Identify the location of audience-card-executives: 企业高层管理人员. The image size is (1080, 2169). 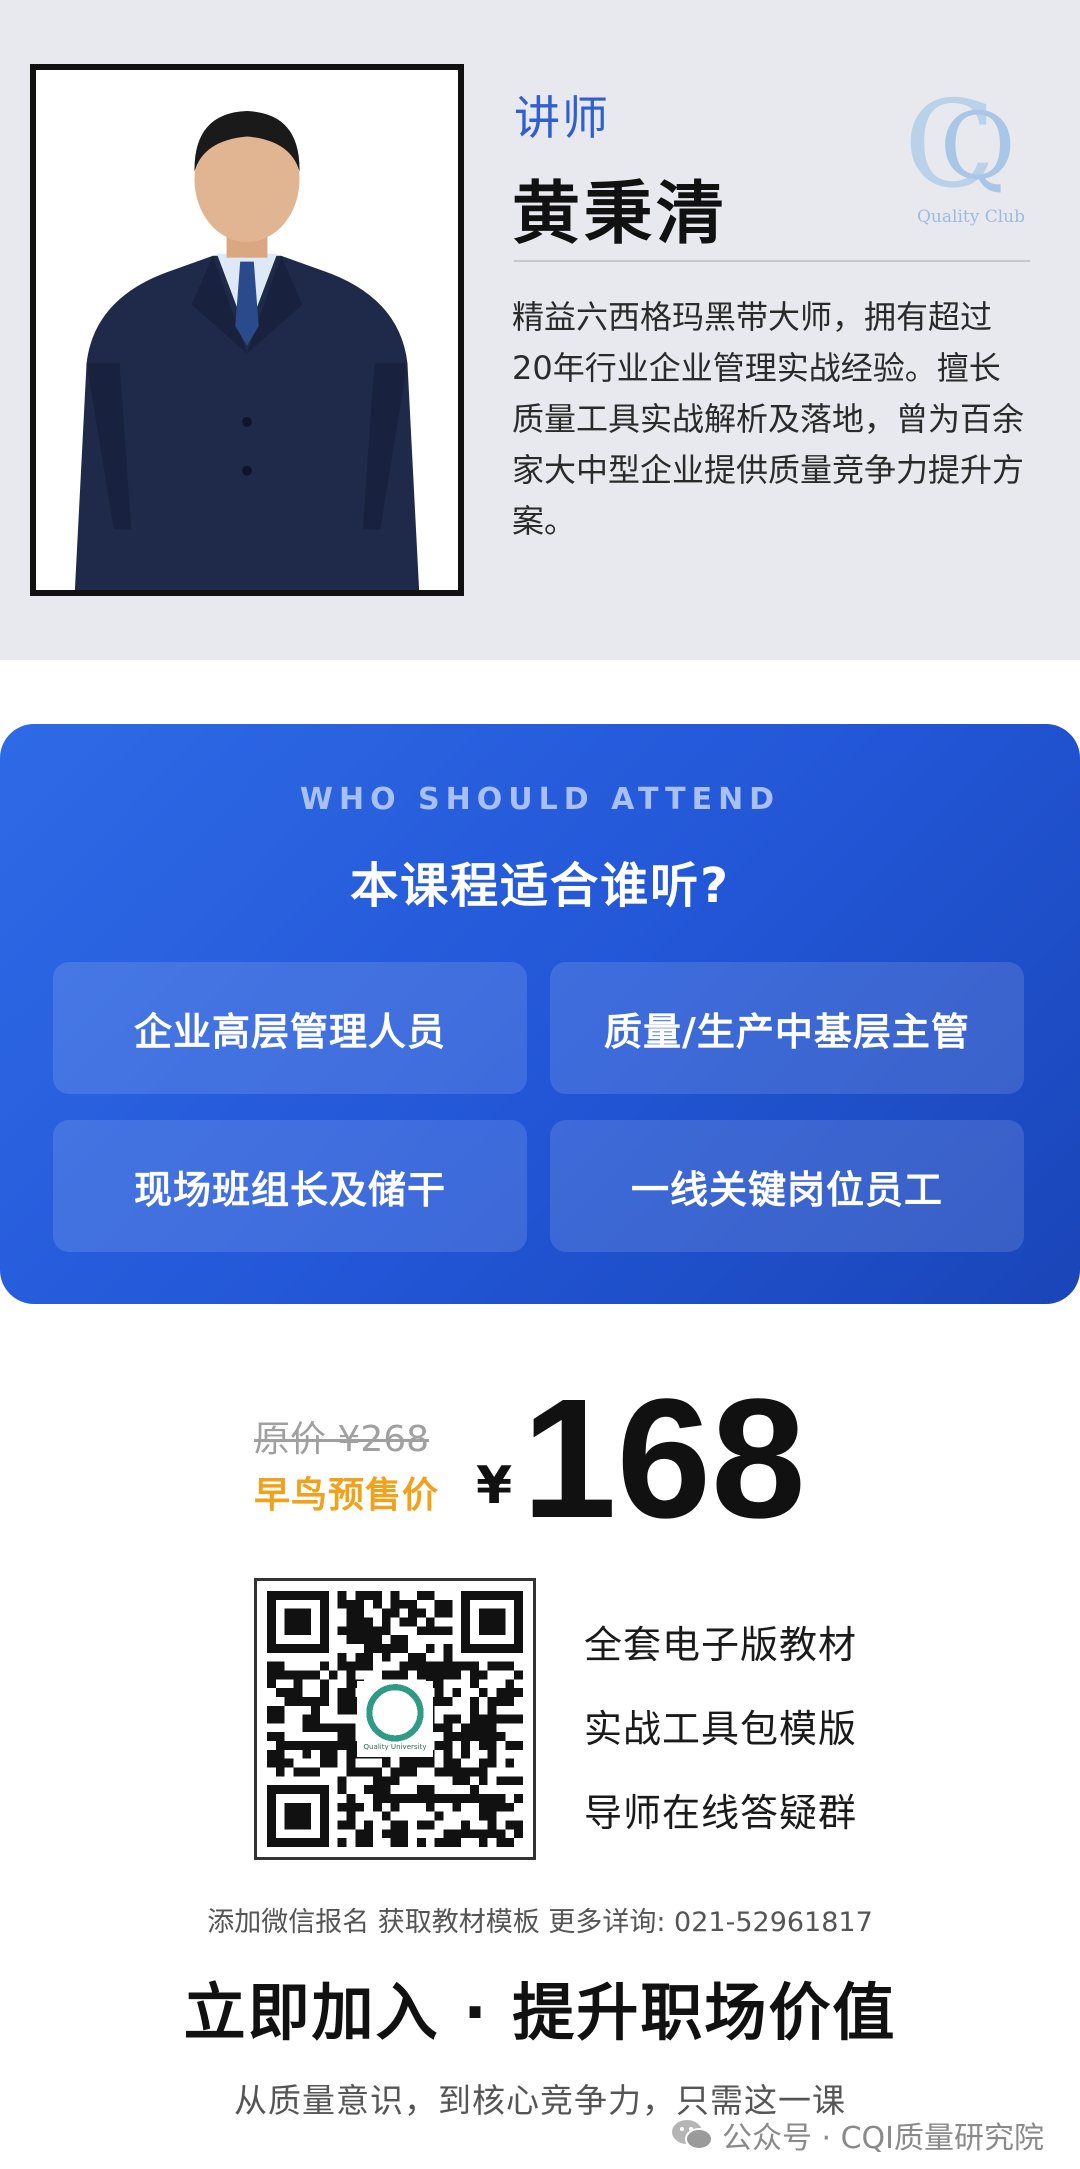
(290, 1028).